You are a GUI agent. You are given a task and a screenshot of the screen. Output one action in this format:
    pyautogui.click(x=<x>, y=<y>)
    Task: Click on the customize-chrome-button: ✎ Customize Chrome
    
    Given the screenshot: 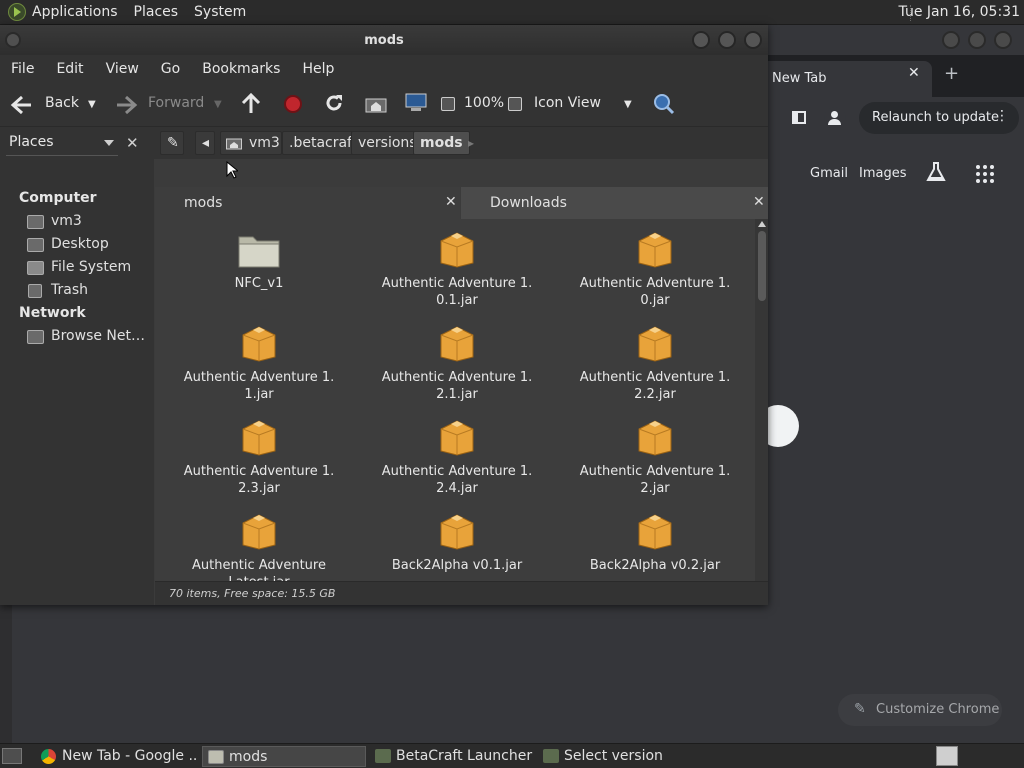 What is the action you would take?
    pyautogui.click(x=920, y=710)
    